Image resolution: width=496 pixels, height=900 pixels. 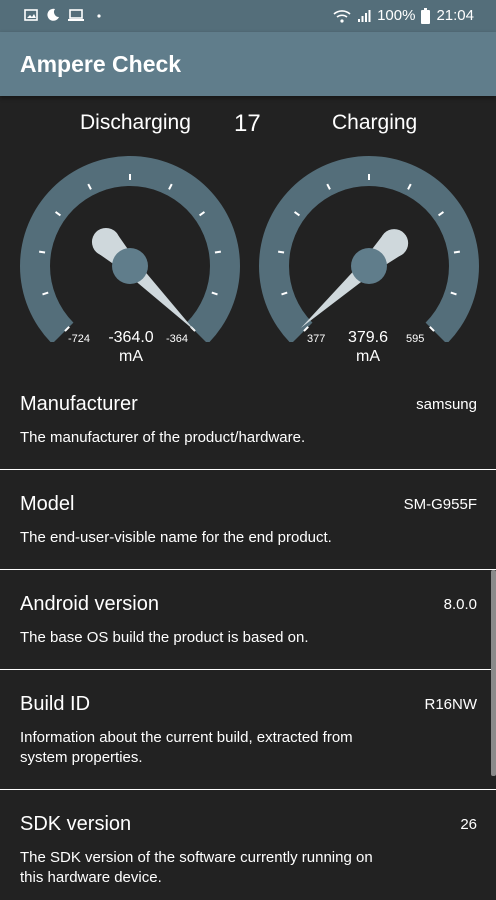 I want to click on discharging-unit: mA, so click(x=131, y=356).